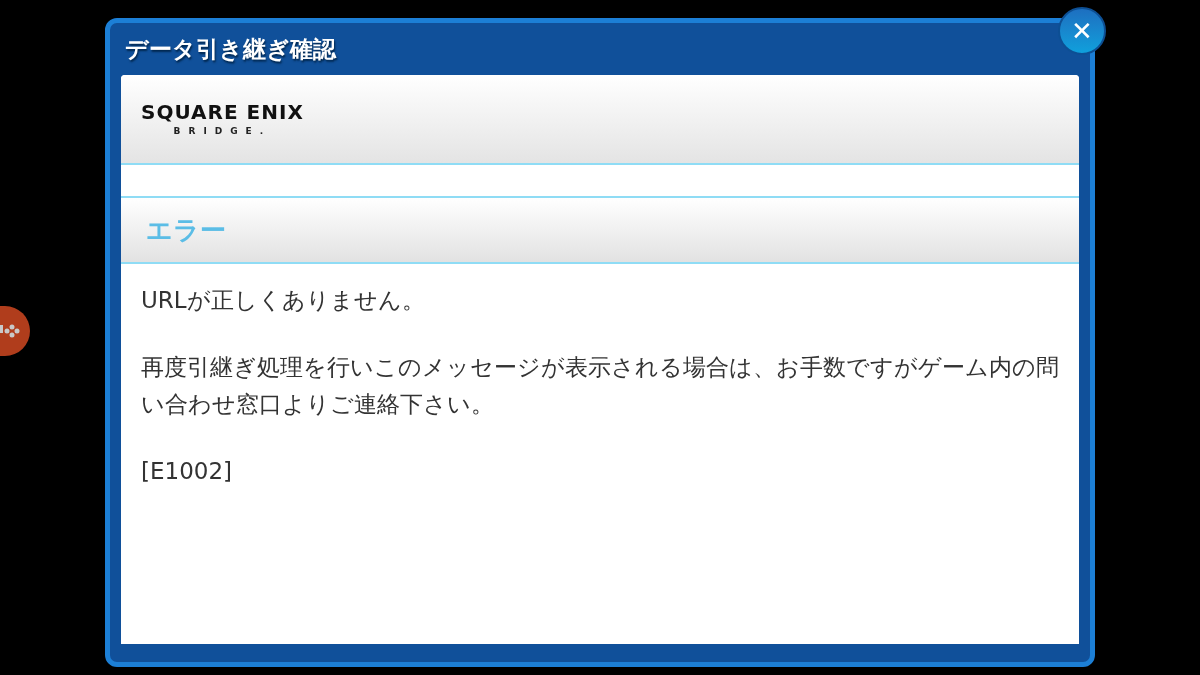 This screenshot has height=675, width=1200. What do you see at coordinates (230, 49) in the screenshot?
I see `dialog-title: データ引き継ぎ確認` at bounding box center [230, 49].